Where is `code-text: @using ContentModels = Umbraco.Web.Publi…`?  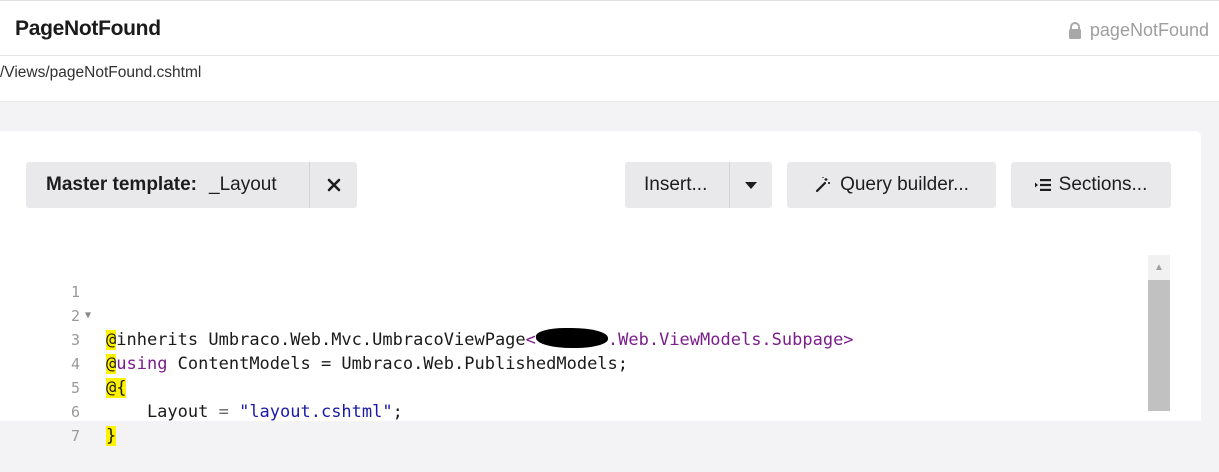
code-text: @using ContentModels = Umbraco.Web.Publi… is located at coordinates (367, 364).